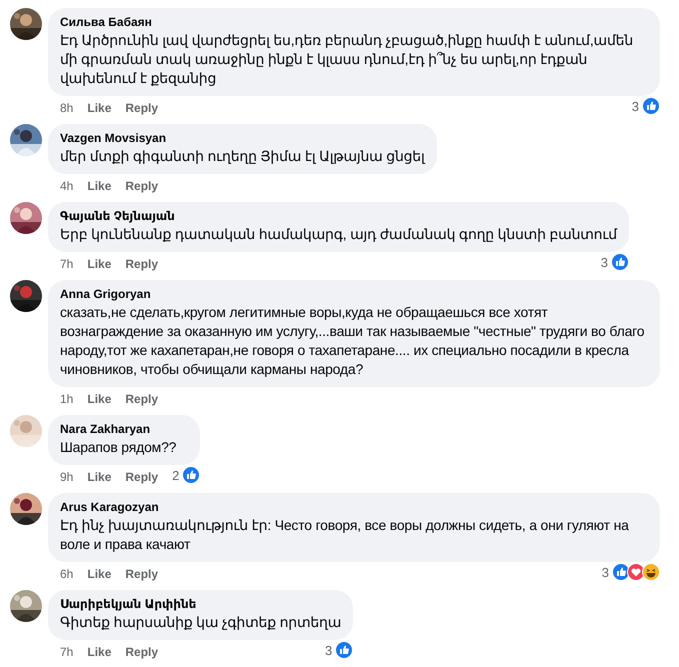 The height and width of the screenshot is (667, 679). I want to click on timestamp: 9h, so click(67, 477).